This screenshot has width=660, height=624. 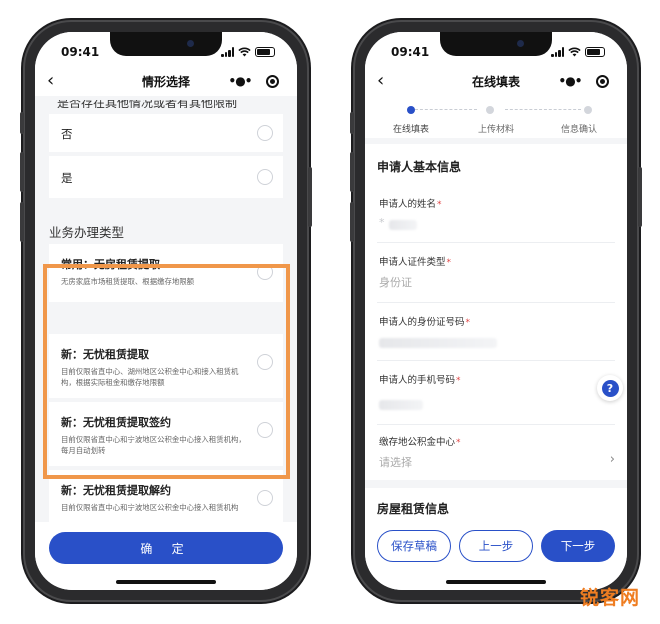 What do you see at coordinates (410, 204) in the screenshot?
I see `field-label-name: 申请人的姓名*` at bounding box center [410, 204].